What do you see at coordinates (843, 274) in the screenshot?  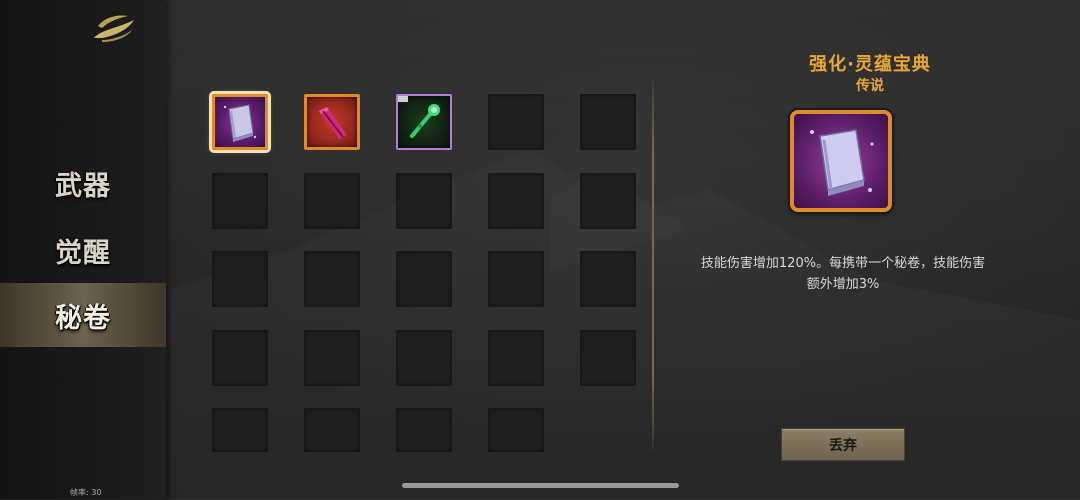 I see `item-description: 技能伤害增加120%。每携带一个秘卷，技能伤害额外增加3%` at bounding box center [843, 274].